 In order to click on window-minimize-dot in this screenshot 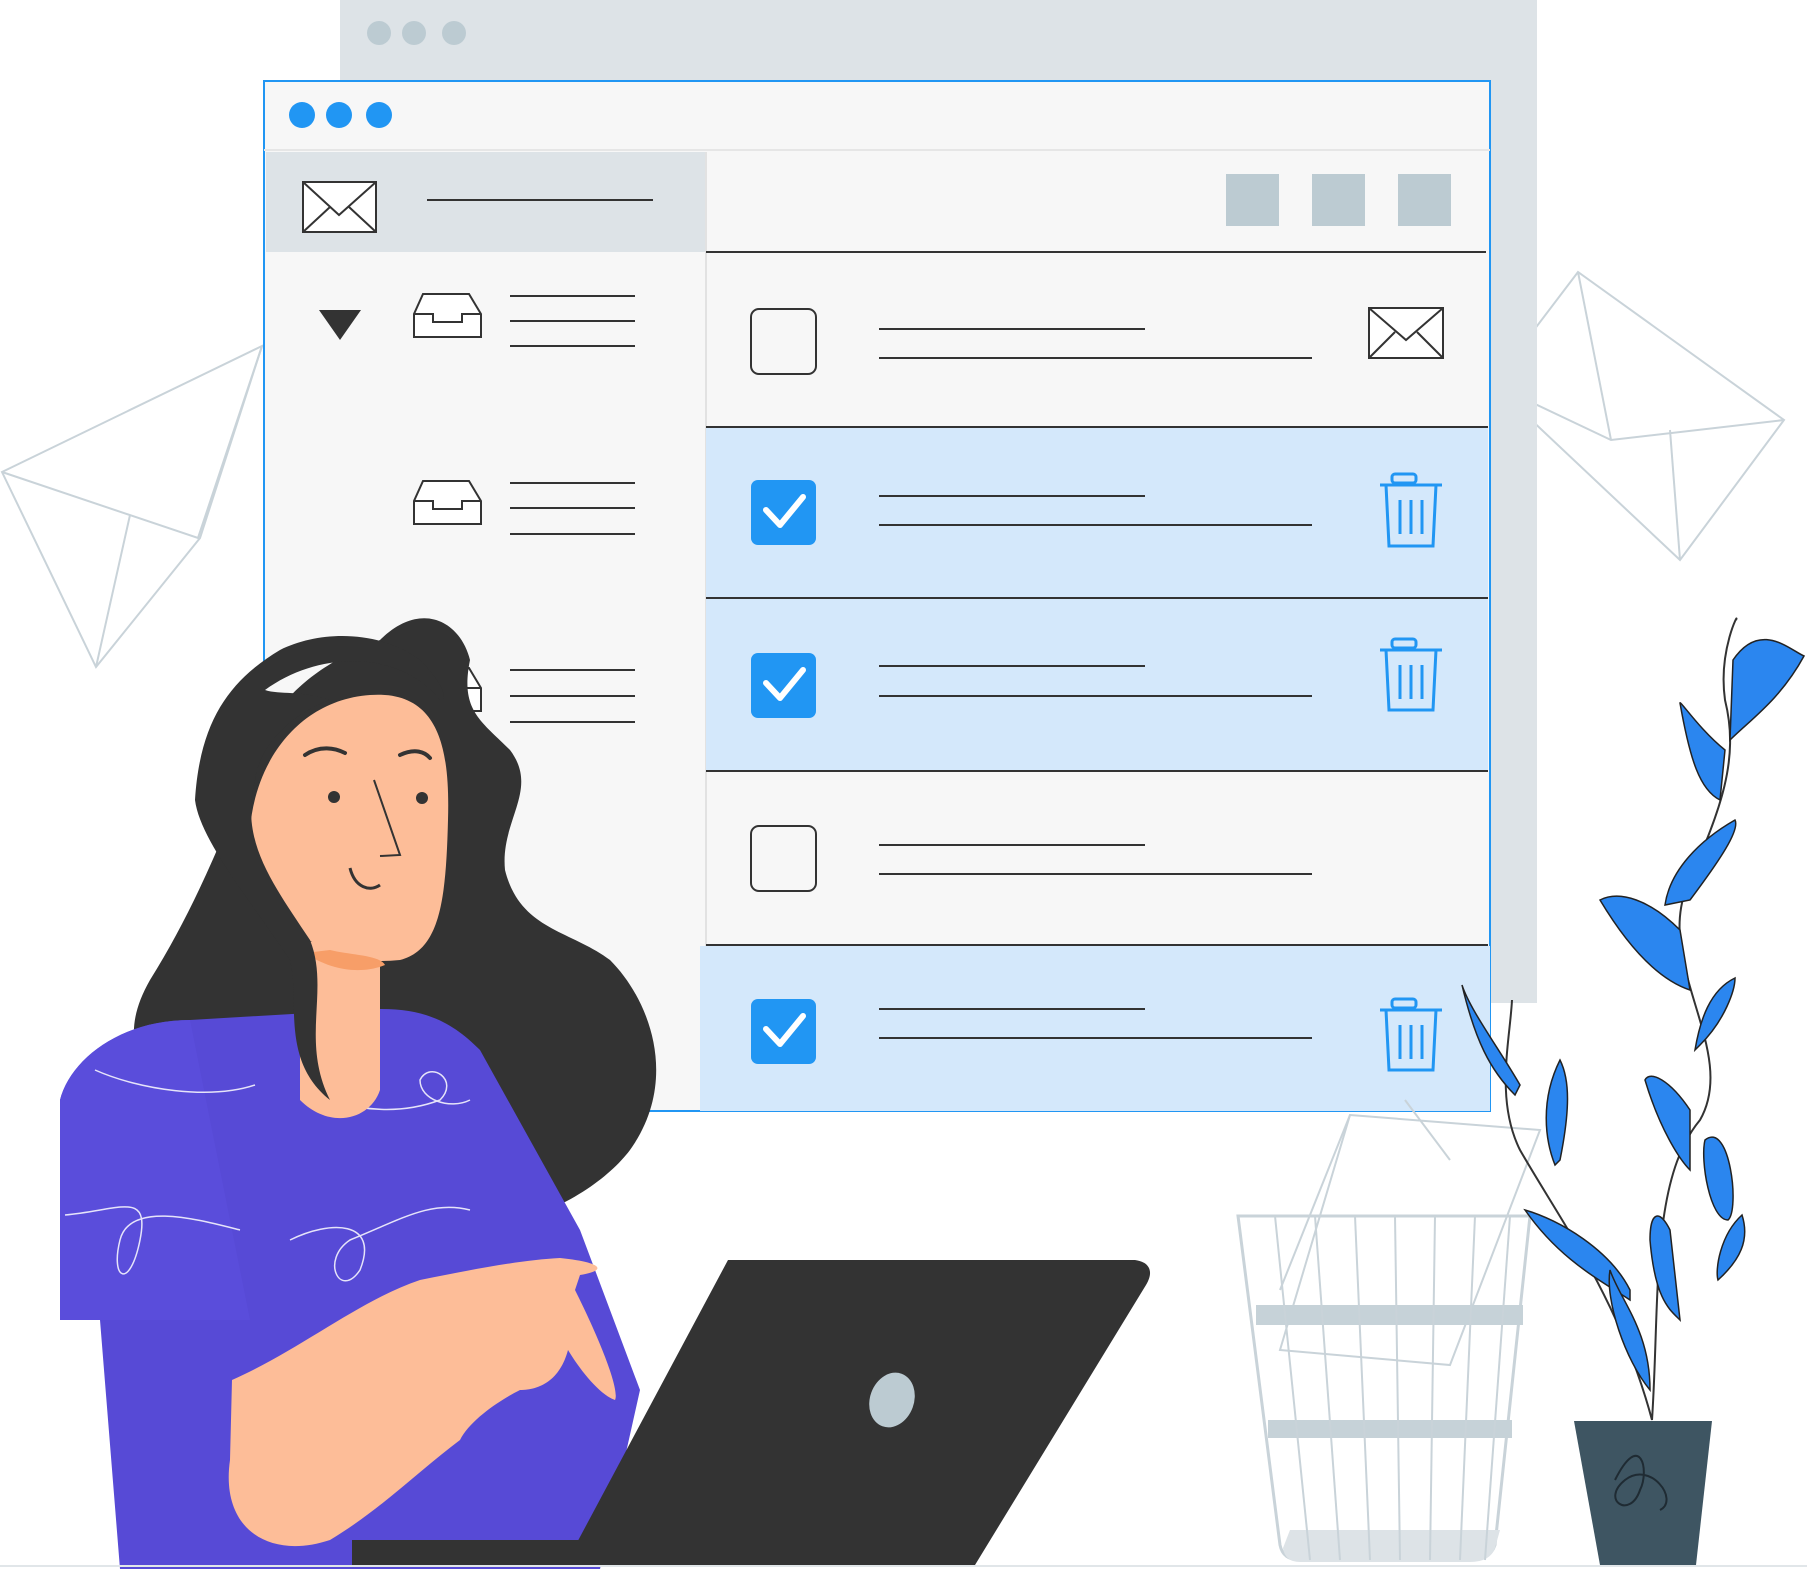, I will do `click(339, 115)`.